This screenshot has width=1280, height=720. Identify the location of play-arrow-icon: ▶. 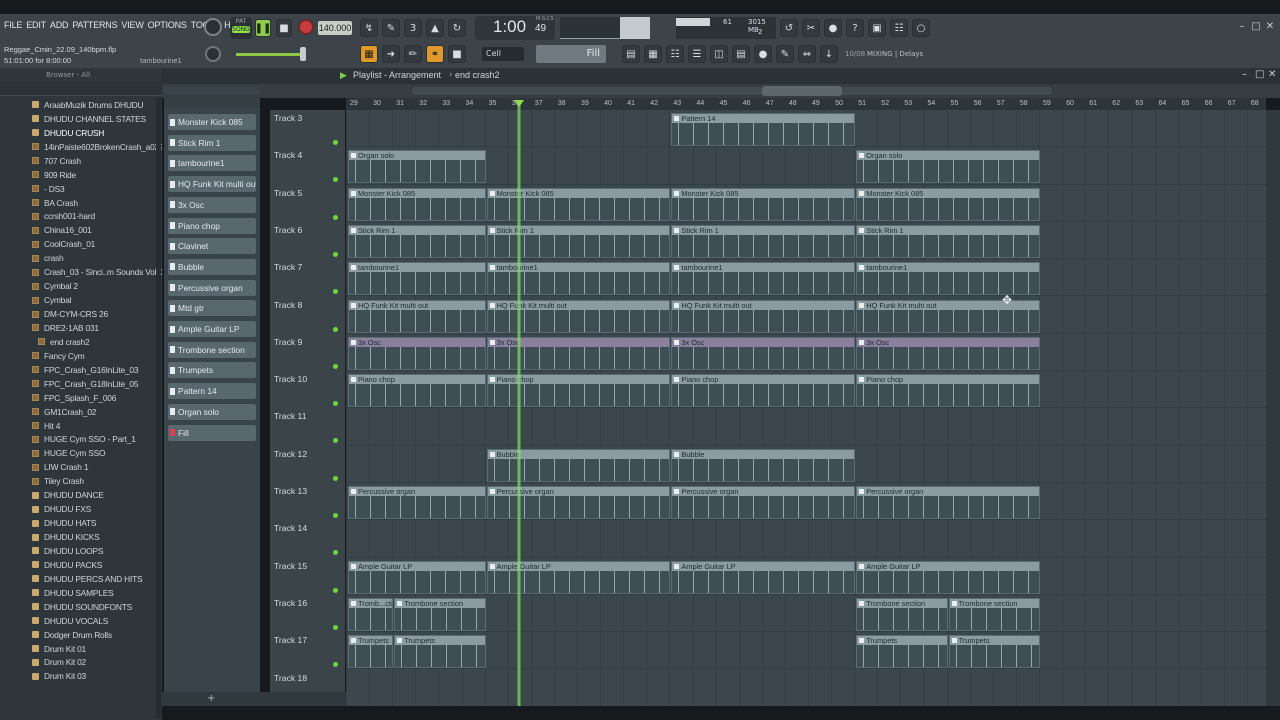
(343, 76).